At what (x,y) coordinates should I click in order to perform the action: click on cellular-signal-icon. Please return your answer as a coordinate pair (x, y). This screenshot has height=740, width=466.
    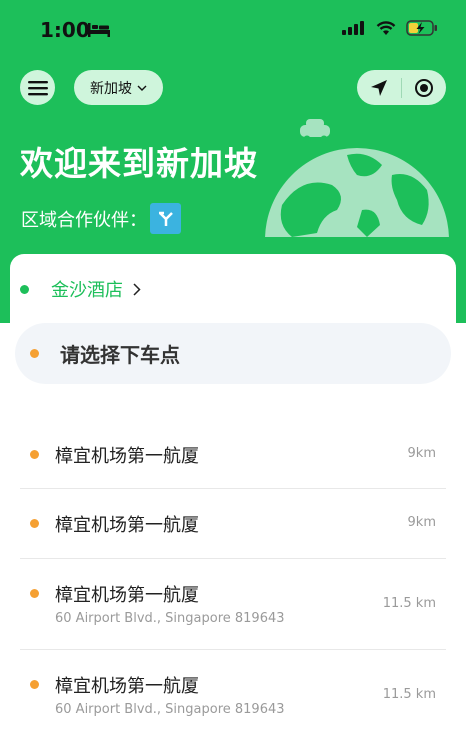
    Looking at the image, I should click on (353, 28).